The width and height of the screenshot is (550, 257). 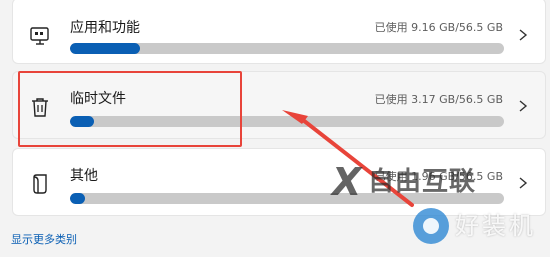 What do you see at coordinates (105, 28) in the screenshot?
I see `category-title: 应用和功能` at bounding box center [105, 28].